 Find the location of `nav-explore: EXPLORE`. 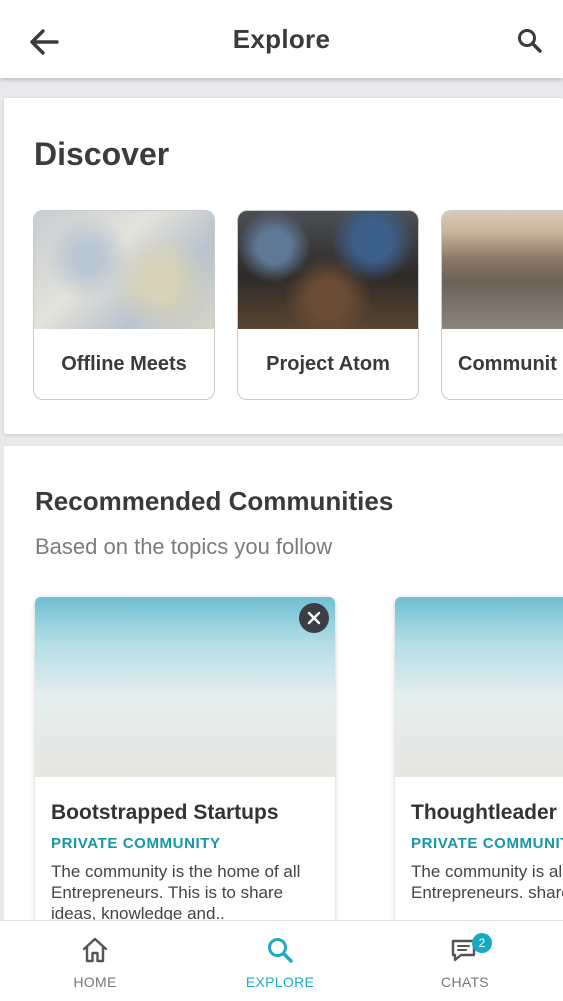

nav-explore: EXPLORE is located at coordinates (280, 961).